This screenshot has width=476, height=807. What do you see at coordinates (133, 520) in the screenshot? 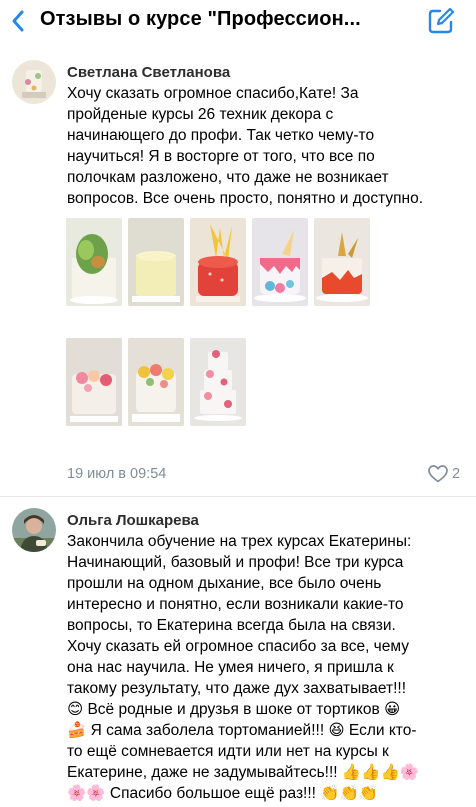
I see `author-name: Ольга Лошкарева` at bounding box center [133, 520].